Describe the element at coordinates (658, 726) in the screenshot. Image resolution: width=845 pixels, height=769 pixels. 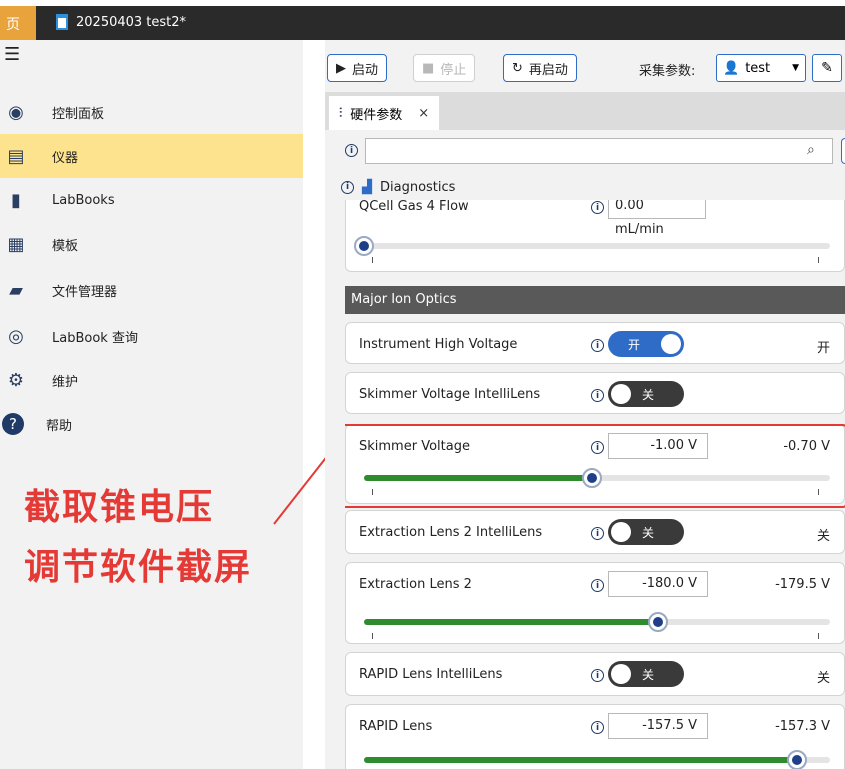
I see `param-value-input: -157.5 V` at that location.